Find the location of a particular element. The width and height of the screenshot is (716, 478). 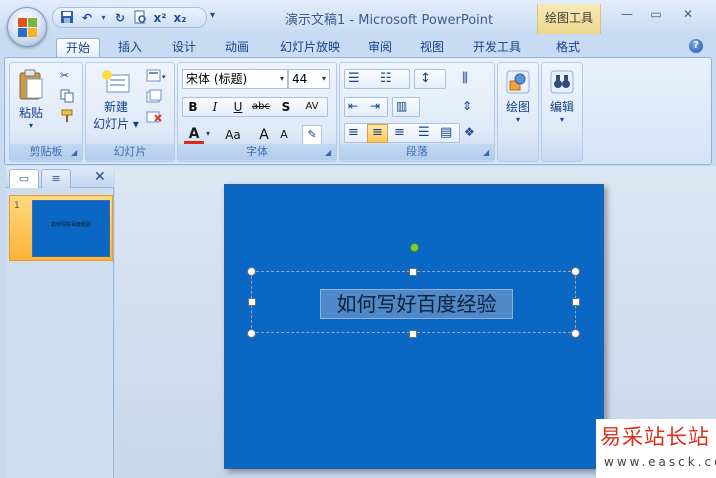

delete-slide-icon is located at coordinates (154, 118).